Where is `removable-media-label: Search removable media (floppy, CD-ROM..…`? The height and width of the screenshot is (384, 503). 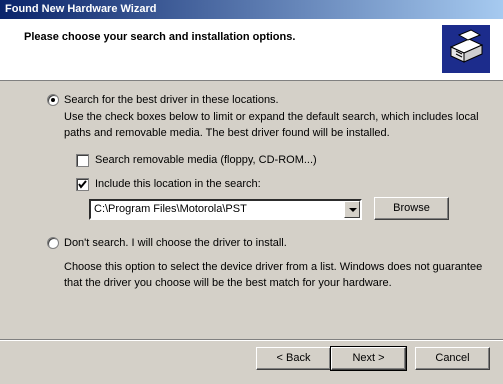
removable-media-label: Search removable media (floppy, CD-ROM..… is located at coordinates (206, 160).